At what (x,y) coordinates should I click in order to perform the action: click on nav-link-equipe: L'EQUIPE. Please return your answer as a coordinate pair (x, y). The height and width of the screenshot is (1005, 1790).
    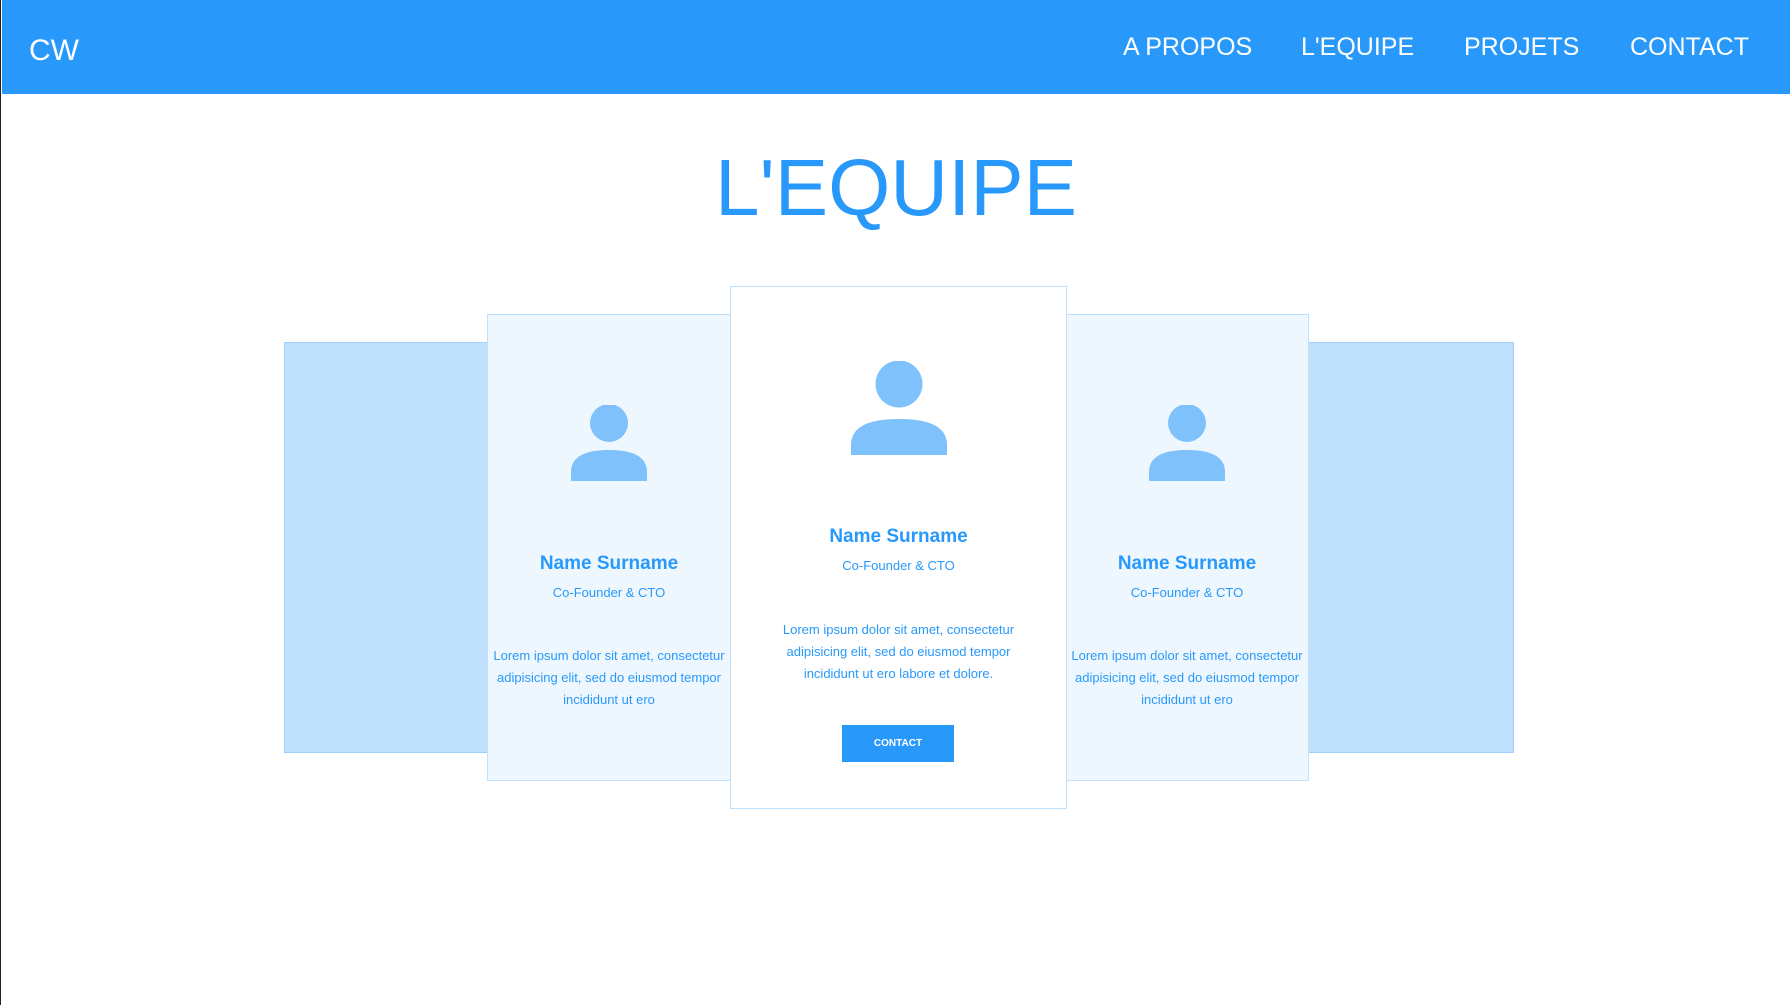
    Looking at the image, I should click on (1357, 47).